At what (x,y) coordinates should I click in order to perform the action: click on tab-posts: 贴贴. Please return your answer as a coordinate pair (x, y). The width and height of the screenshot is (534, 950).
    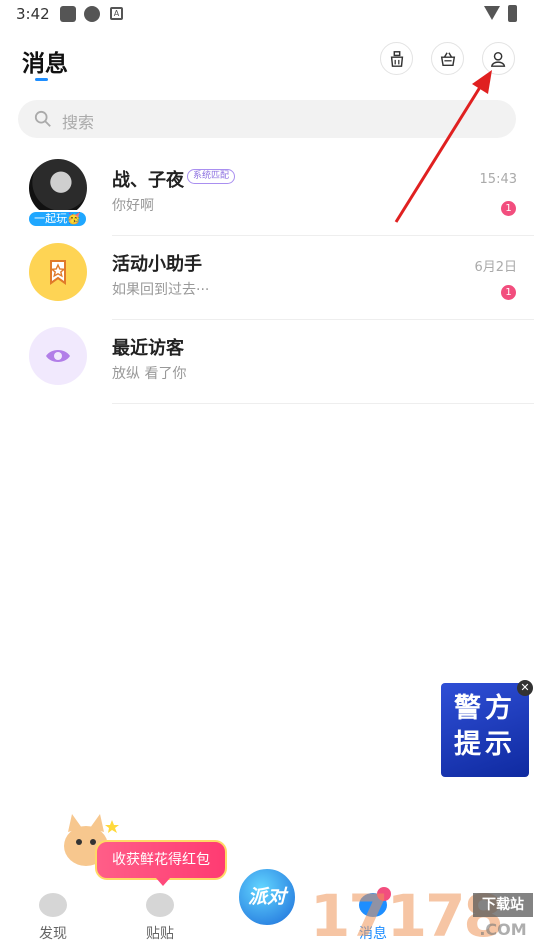
    Looking at the image, I should click on (160, 914).